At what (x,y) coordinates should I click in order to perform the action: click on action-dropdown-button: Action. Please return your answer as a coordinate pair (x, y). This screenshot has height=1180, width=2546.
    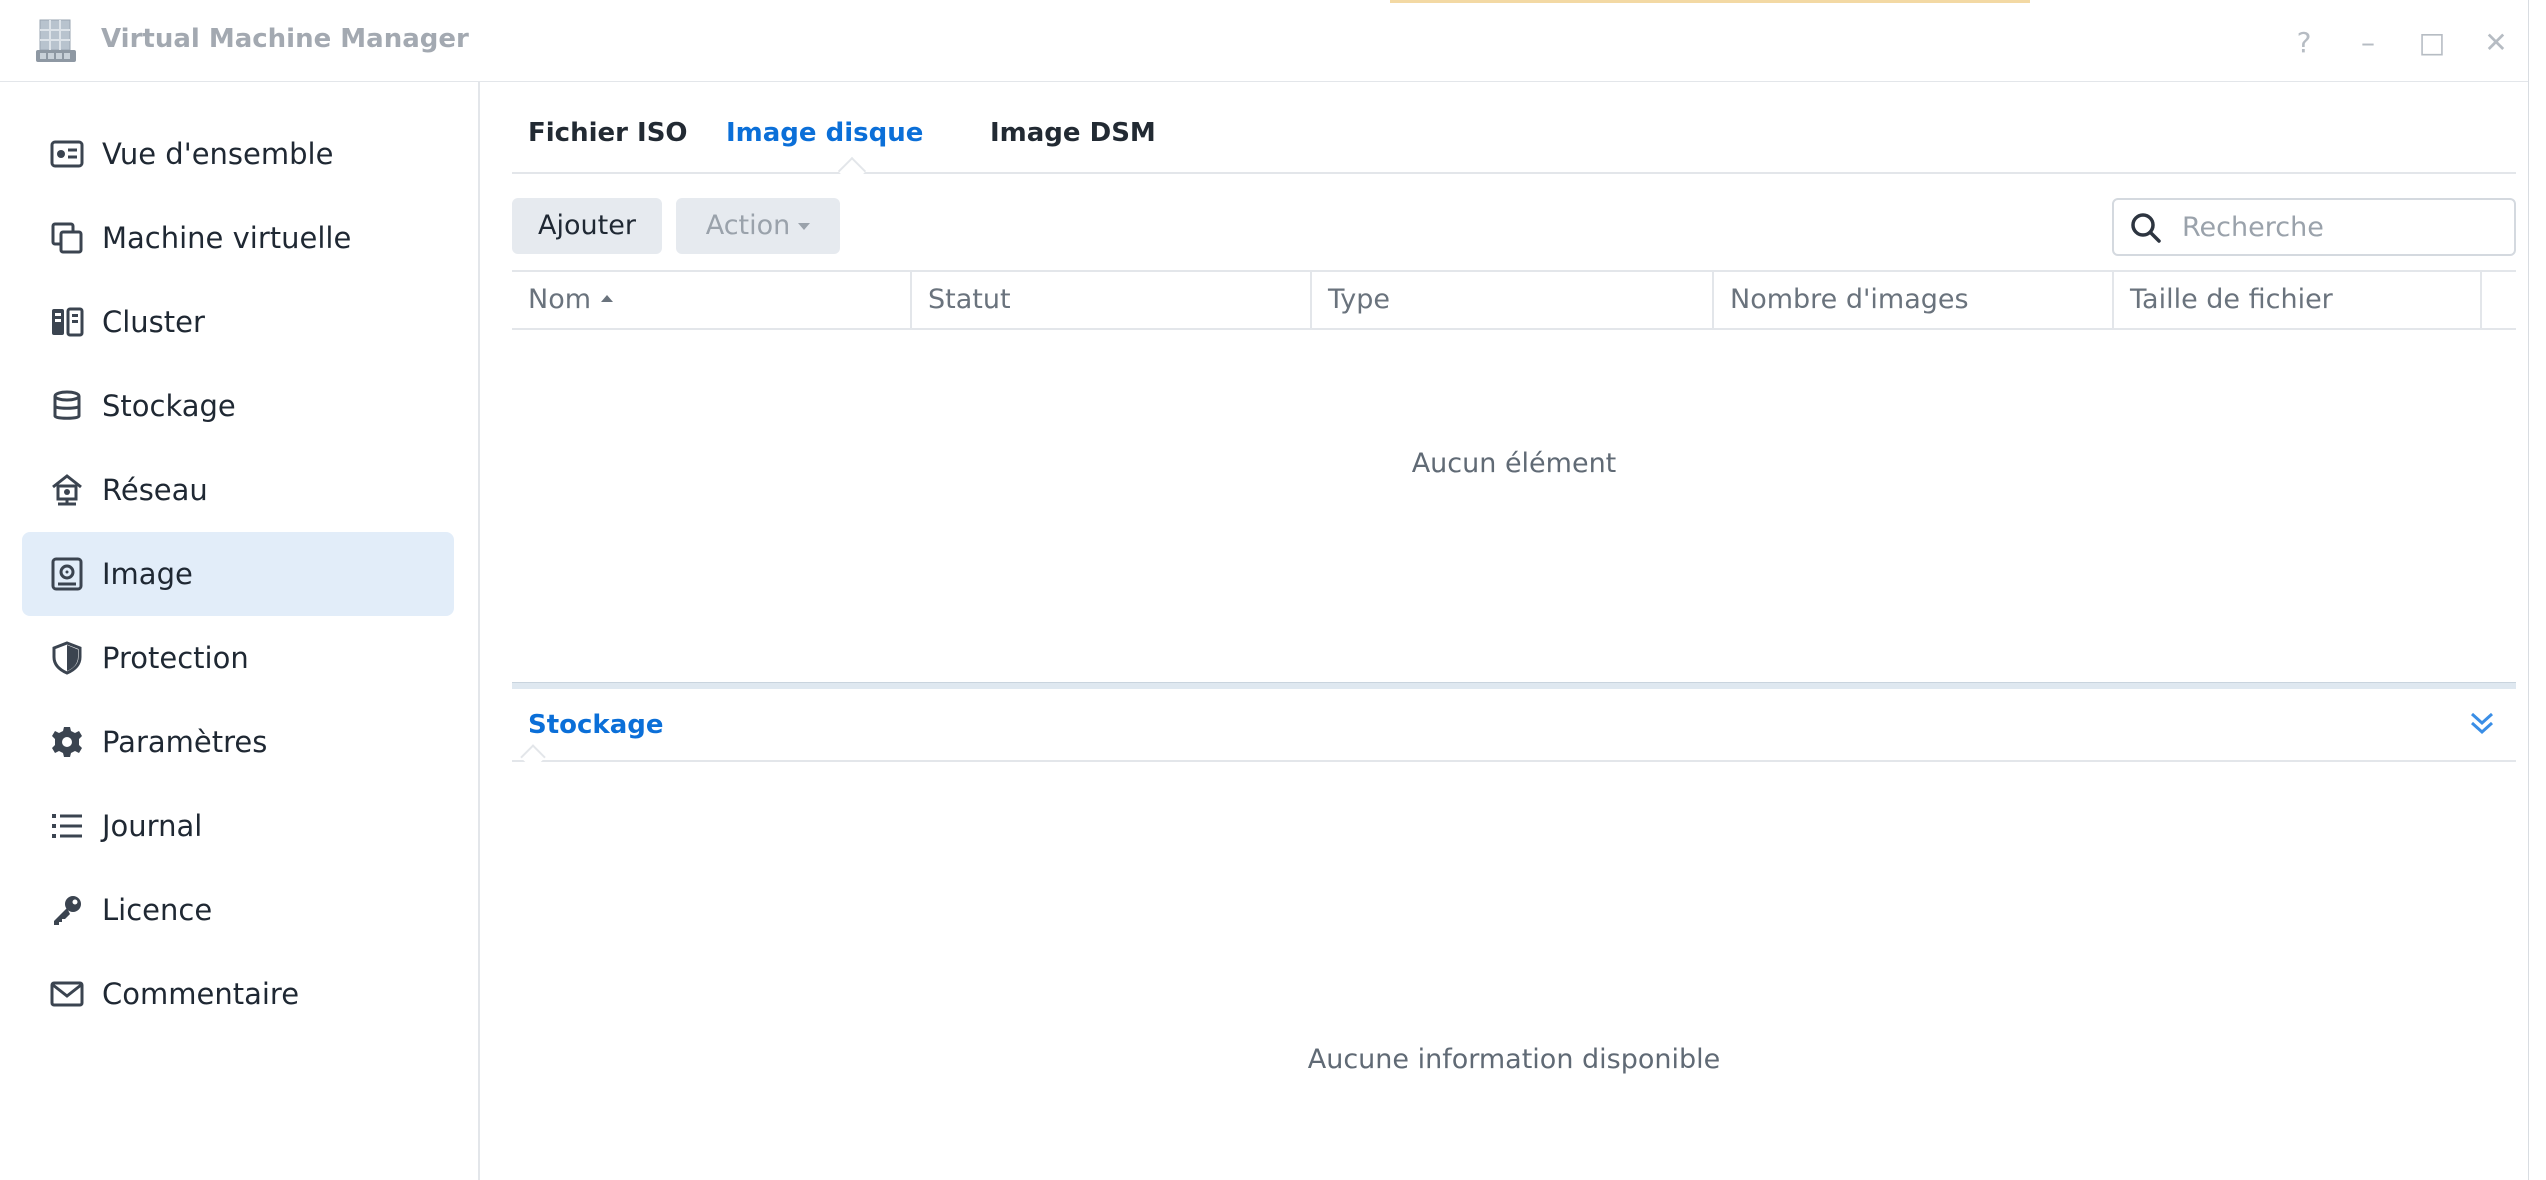
    Looking at the image, I should click on (758, 226).